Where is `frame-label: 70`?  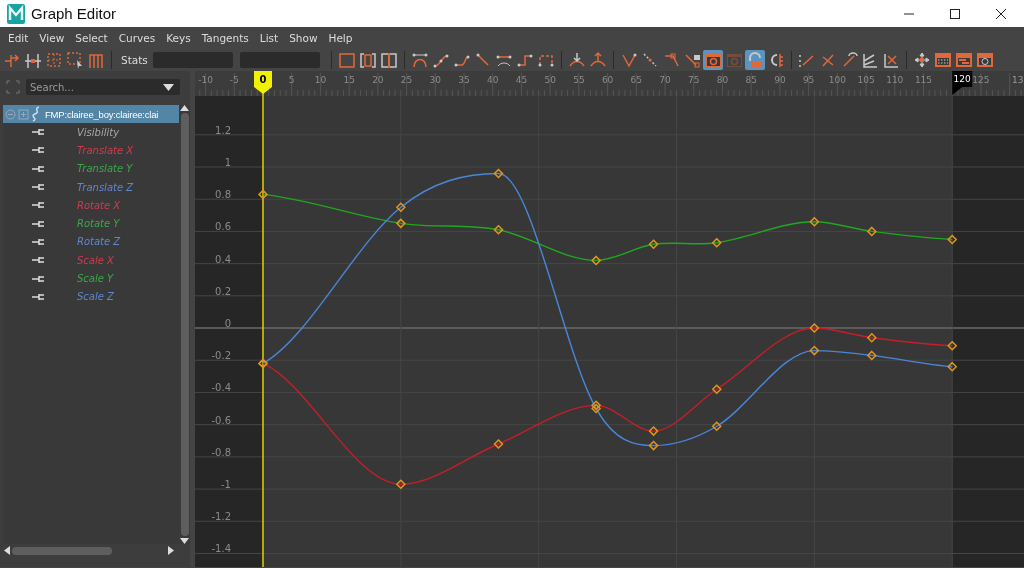
frame-label: 70 is located at coordinates (665, 80).